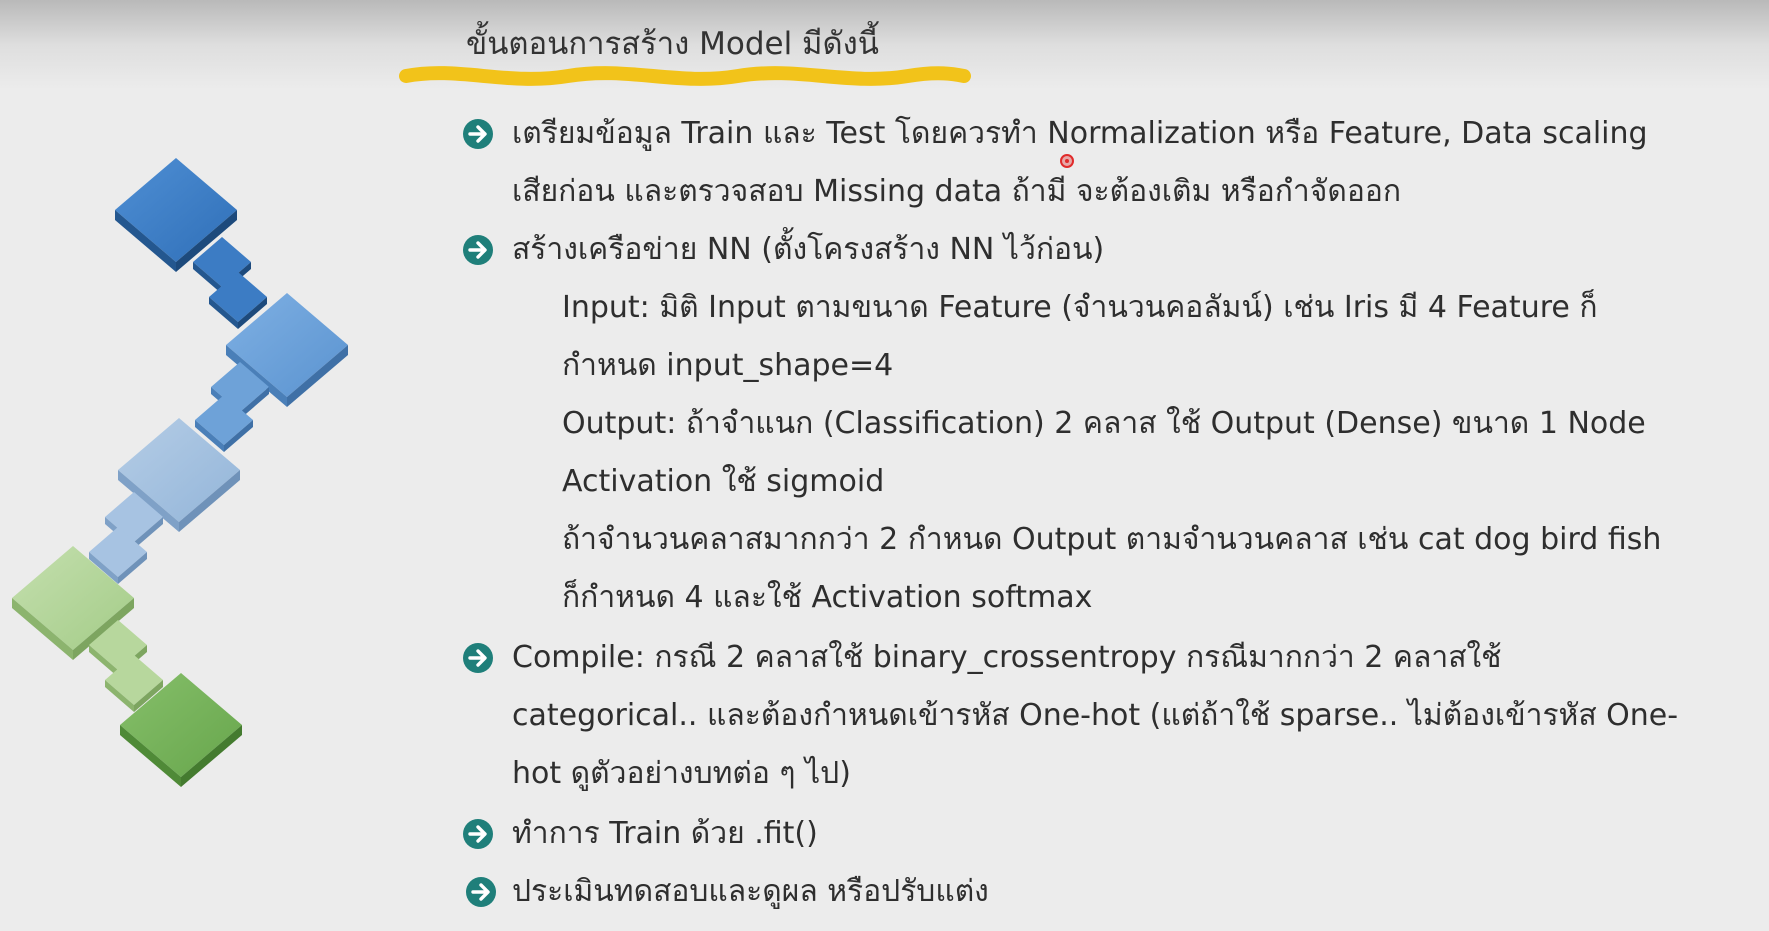 This screenshot has height=931, width=1769. Describe the element at coordinates (827, 597) in the screenshot. I see `item-2-sub-6: ก็กำหนด 4 และใช้ Activation softmax` at that location.